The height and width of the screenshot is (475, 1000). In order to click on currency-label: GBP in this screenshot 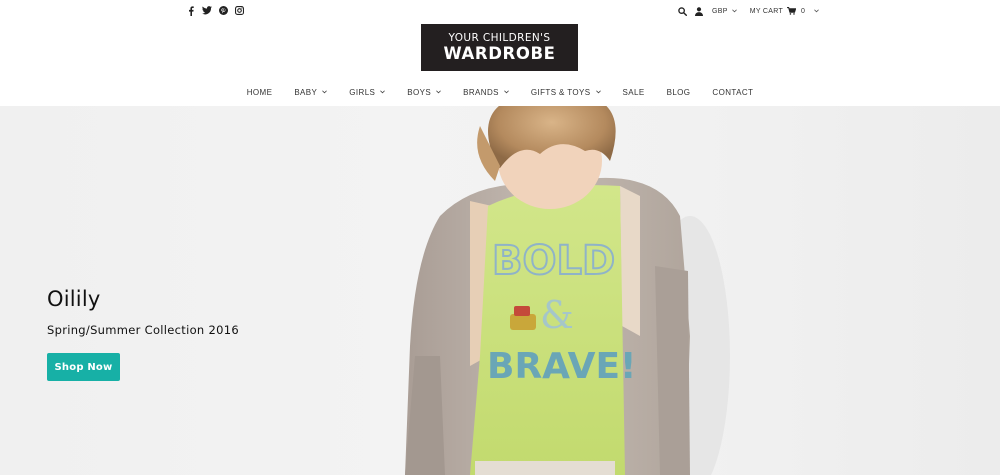, I will do `click(720, 11)`.